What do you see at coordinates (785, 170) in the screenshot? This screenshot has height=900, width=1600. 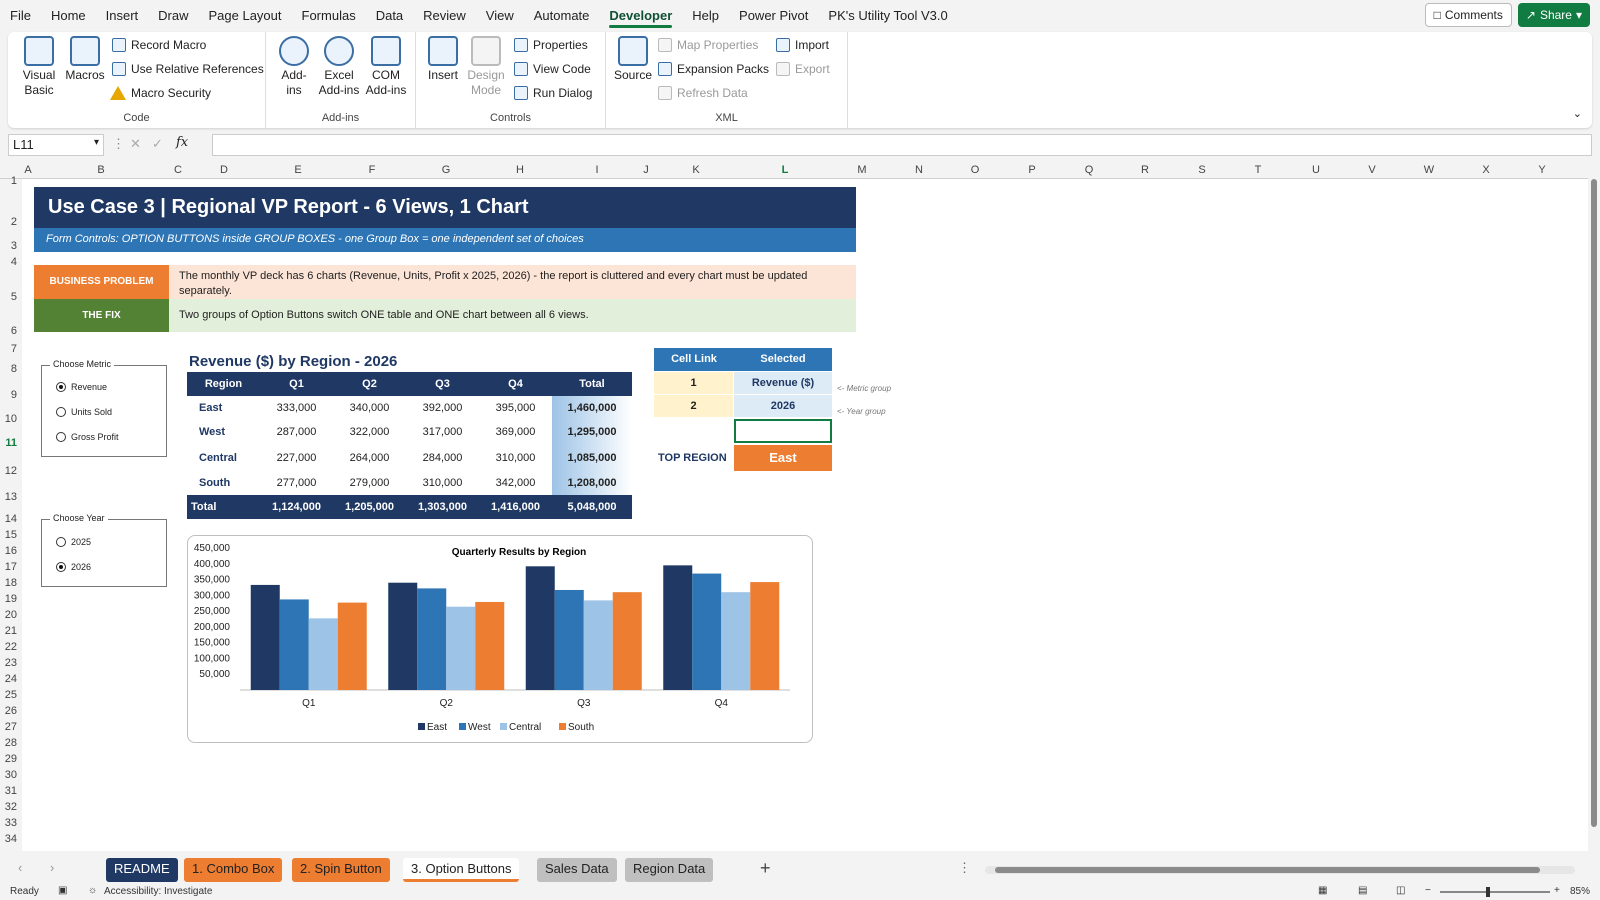 I see `column-header: L` at bounding box center [785, 170].